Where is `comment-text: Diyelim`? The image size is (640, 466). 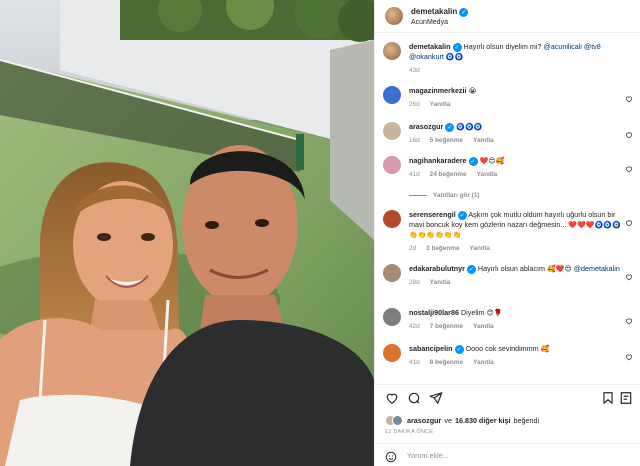 comment-text: Diyelim is located at coordinates (472, 312).